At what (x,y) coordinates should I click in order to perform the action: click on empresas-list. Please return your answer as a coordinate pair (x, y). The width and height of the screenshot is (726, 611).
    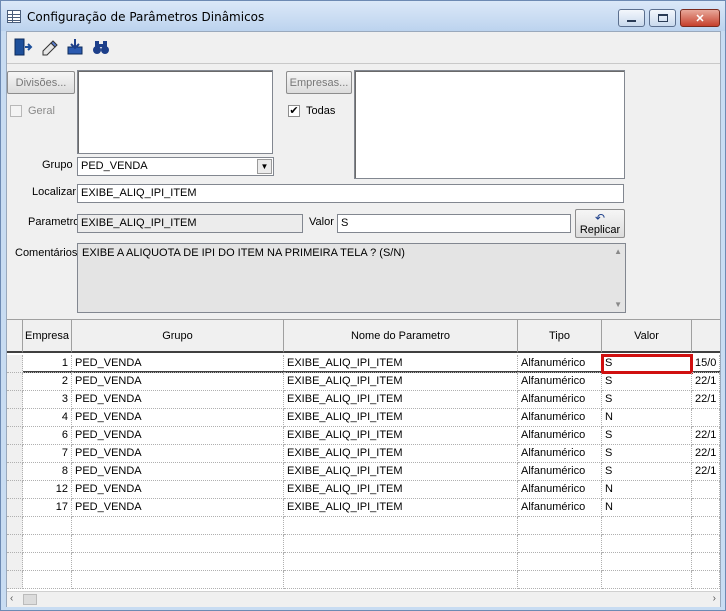
    Looking at the image, I should click on (489, 124).